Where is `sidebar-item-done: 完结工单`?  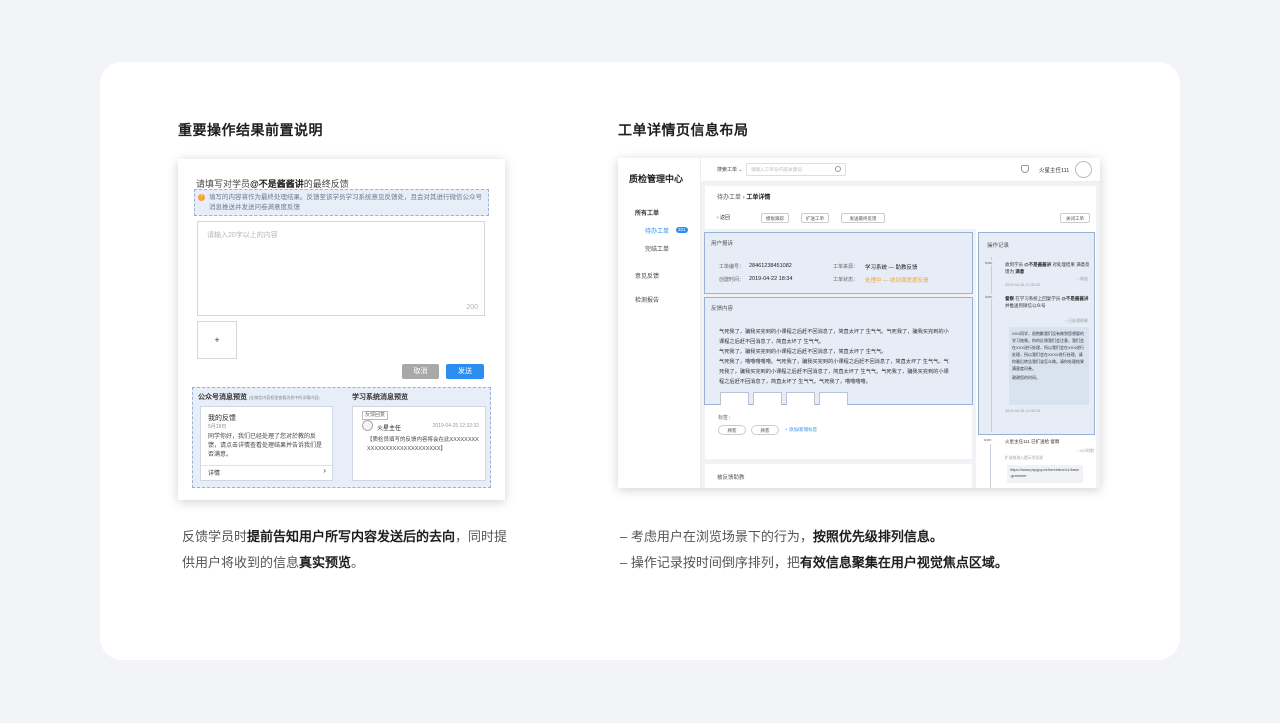
sidebar-item-done: 完结工单 is located at coordinates (657, 248).